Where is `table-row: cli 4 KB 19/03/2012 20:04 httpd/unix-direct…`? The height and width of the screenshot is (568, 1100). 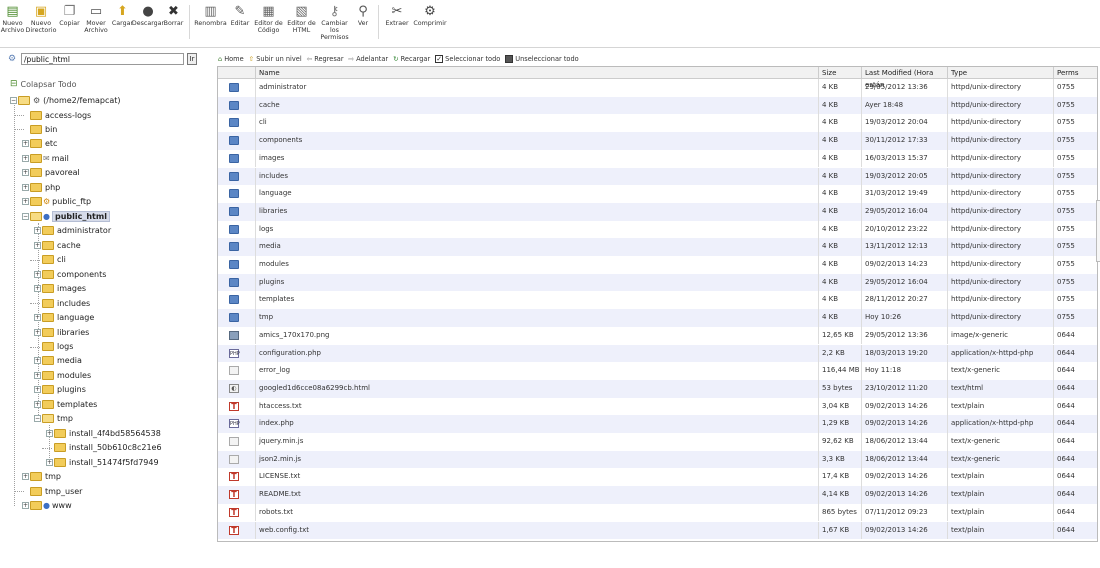 table-row: cli 4 KB 19/03/2012 20:04 httpd/unix-direct… is located at coordinates (657, 123).